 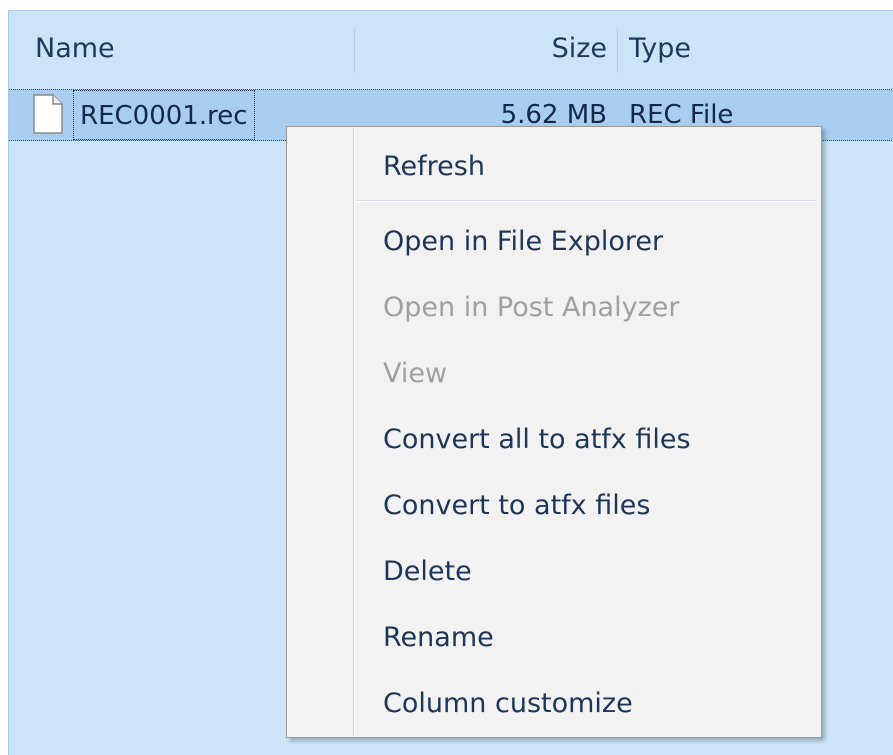 What do you see at coordinates (537, 440) in the screenshot?
I see `menu-item-convert-all-to-atfx: Convert all to atfx files` at bounding box center [537, 440].